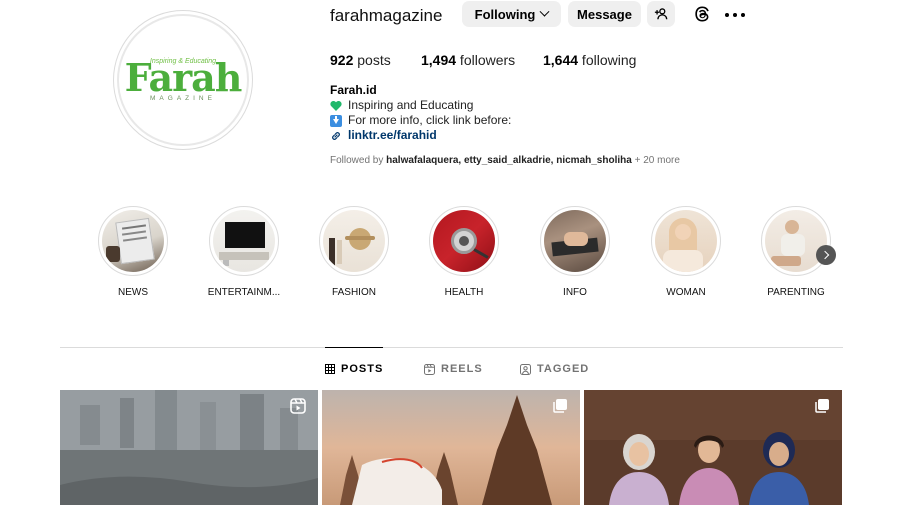  Describe the element at coordinates (430, 120) in the screenshot. I see `bio-line-2: For more info, click link before:` at that location.